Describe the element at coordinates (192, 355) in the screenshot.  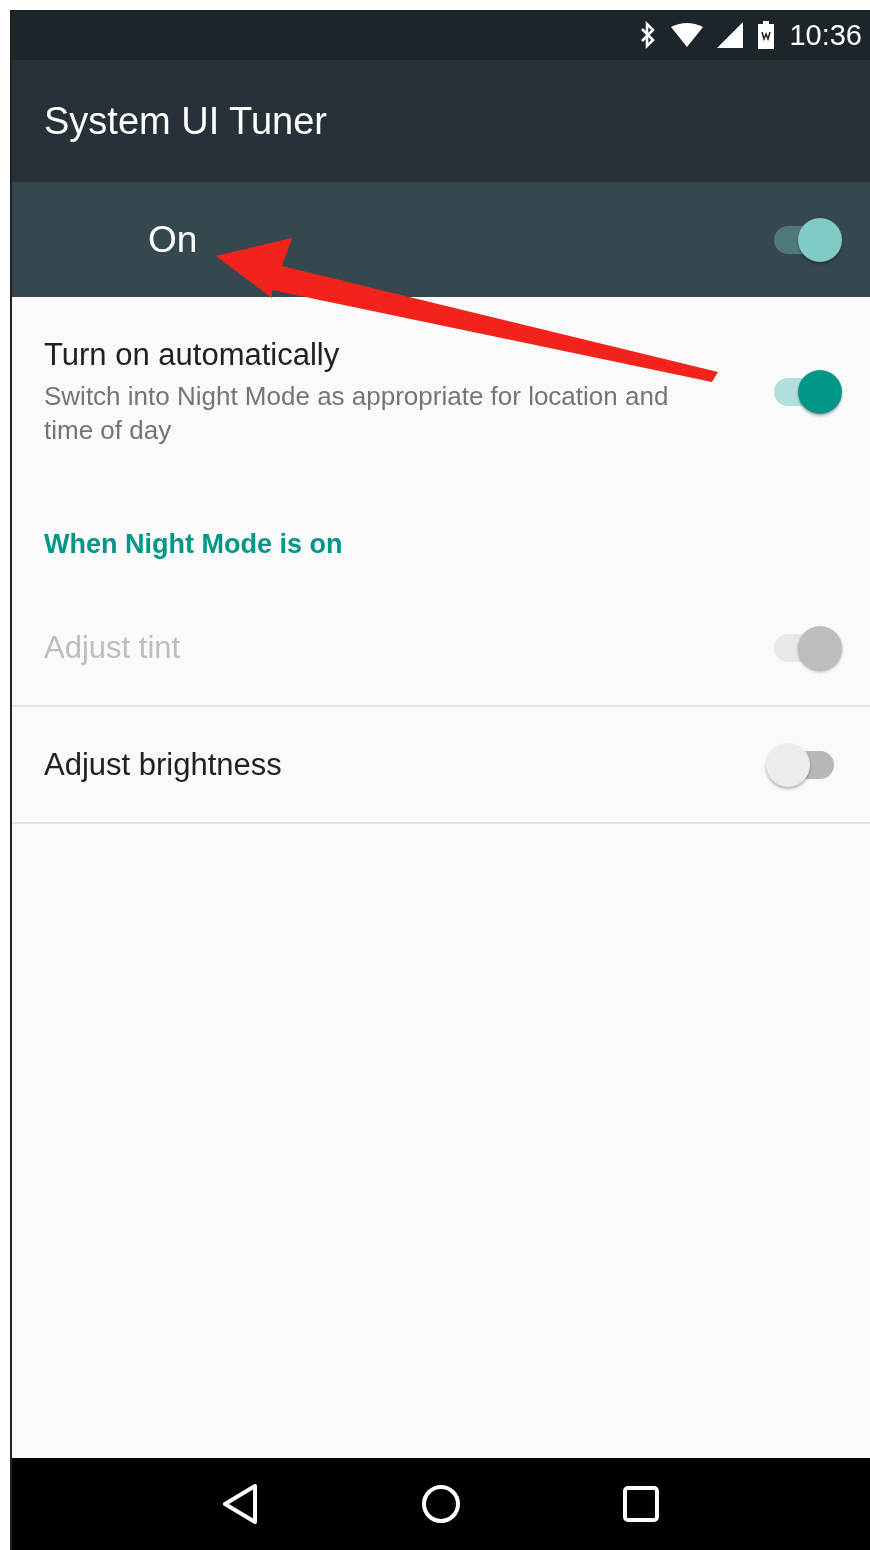
I see `setting-title: Turn on automatically` at that location.